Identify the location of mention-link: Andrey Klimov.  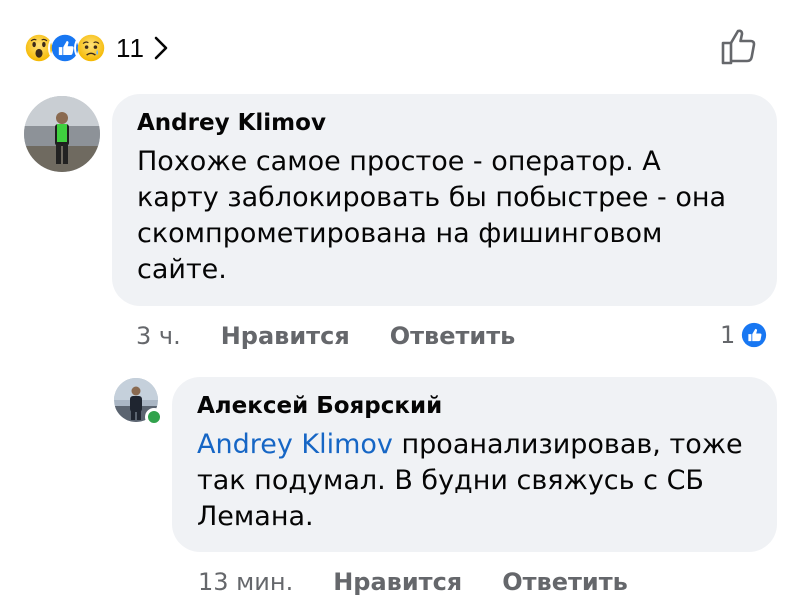
(295, 444).